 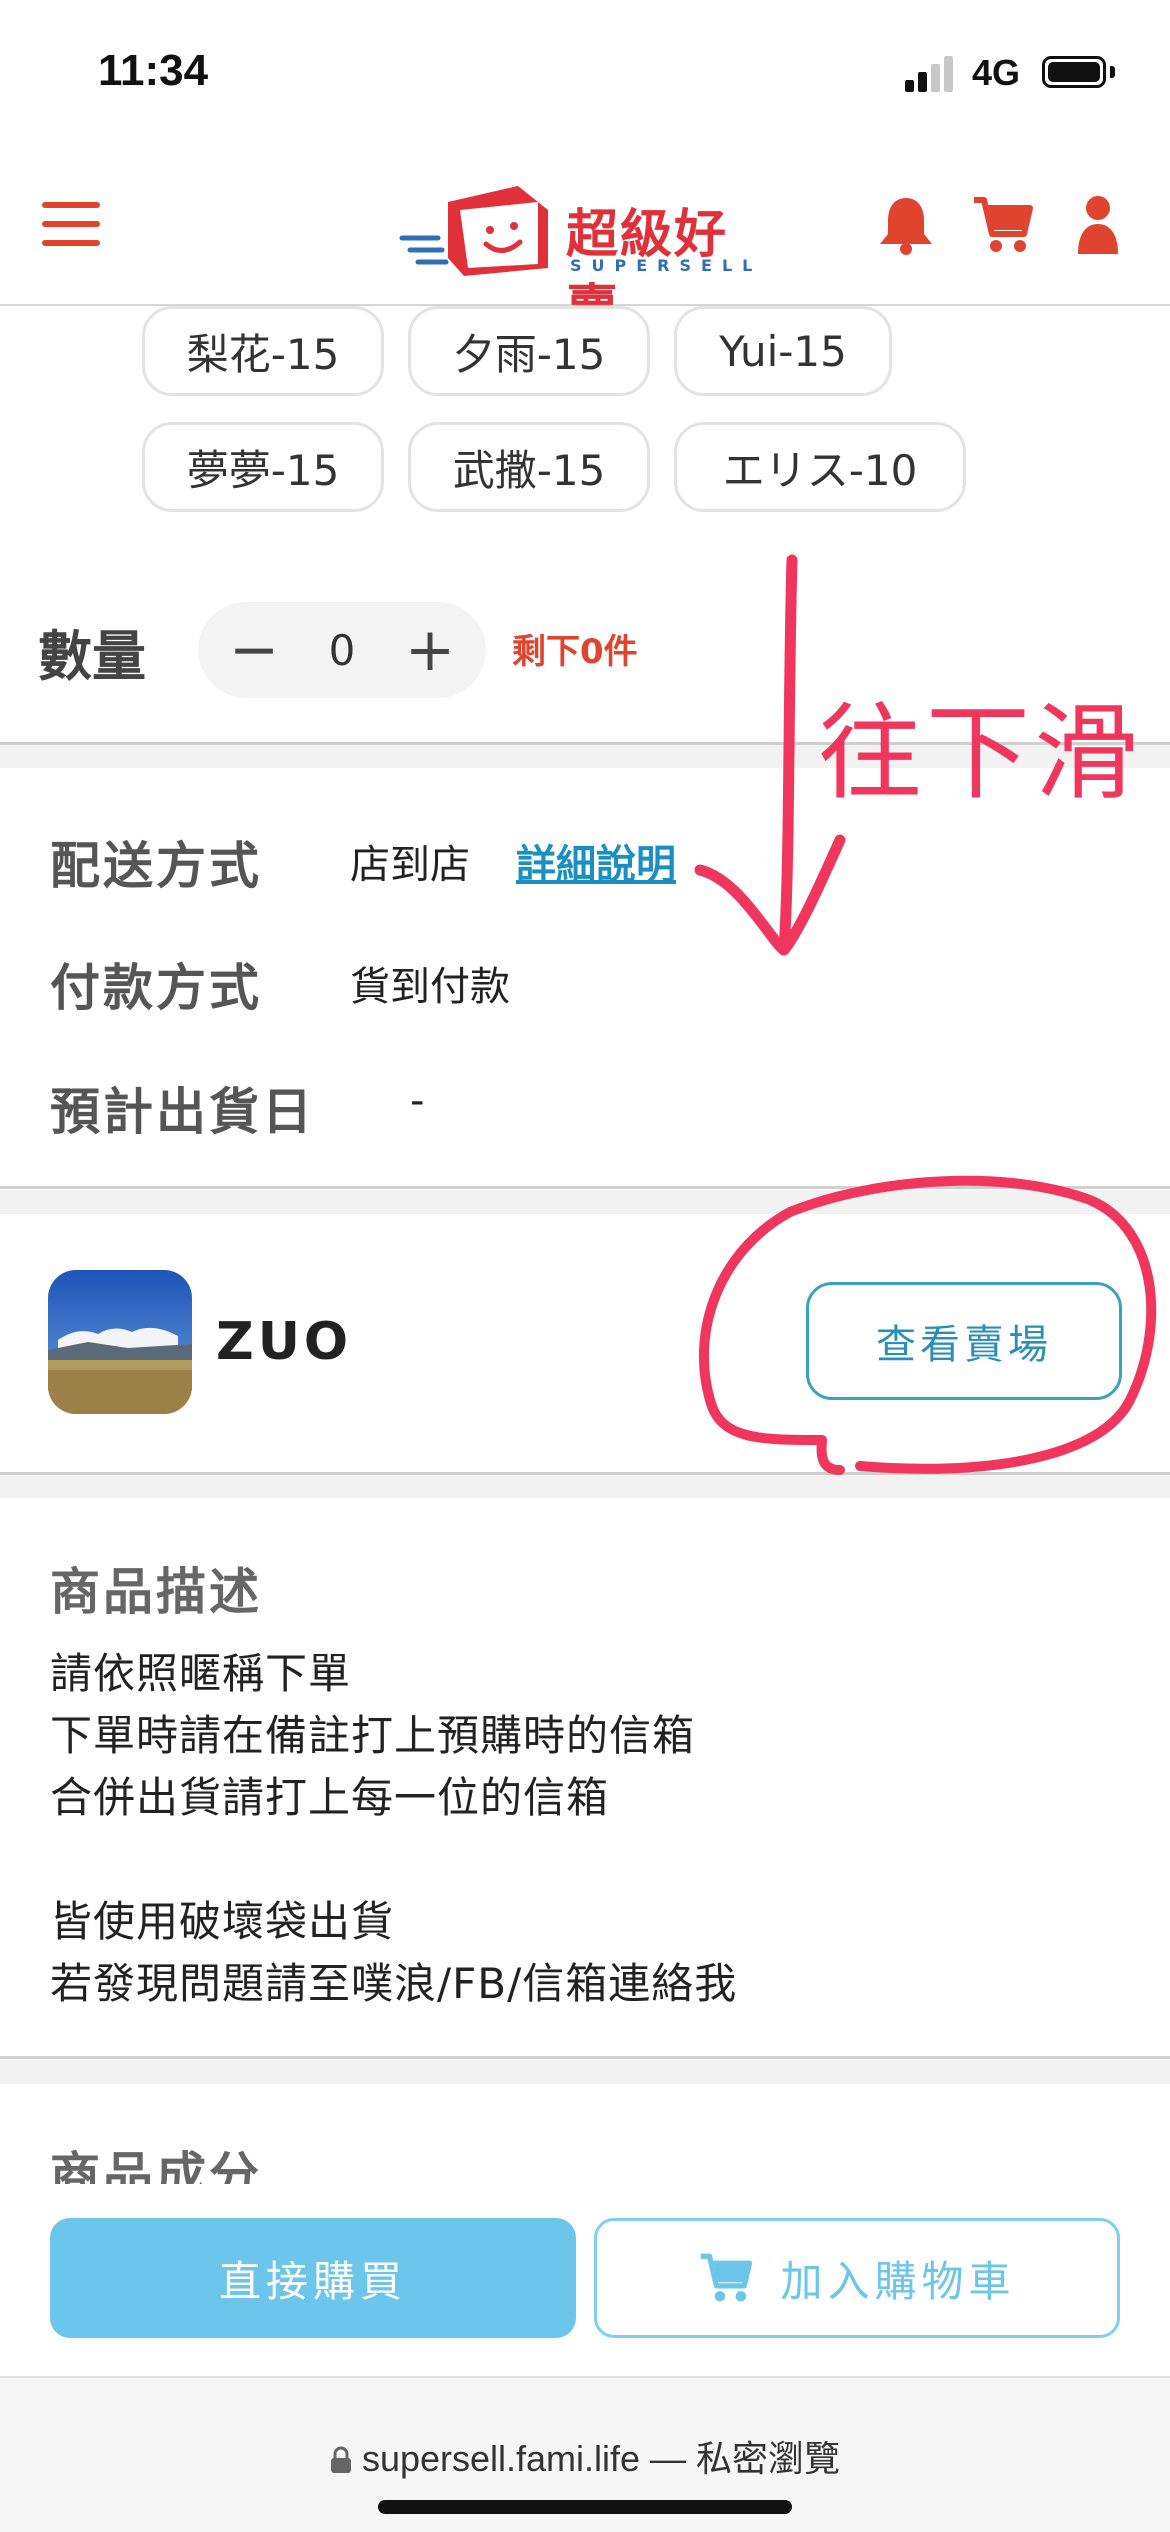 What do you see at coordinates (529, 467) in the screenshot?
I see `variant-chip: 武撒-15` at bounding box center [529, 467].